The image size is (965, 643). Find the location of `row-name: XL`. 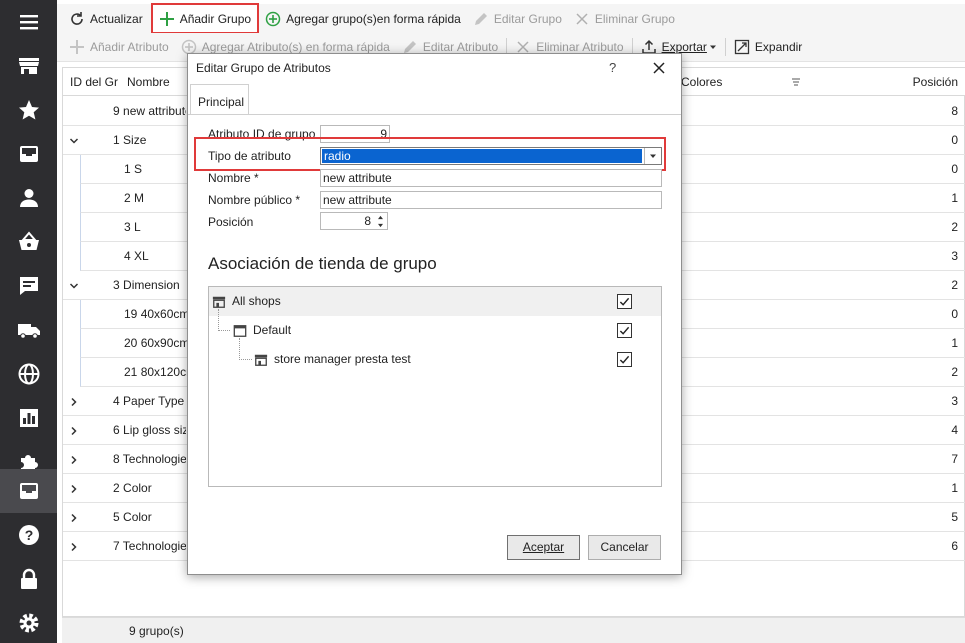

row-name: XL is located at coordinates (139, 256).